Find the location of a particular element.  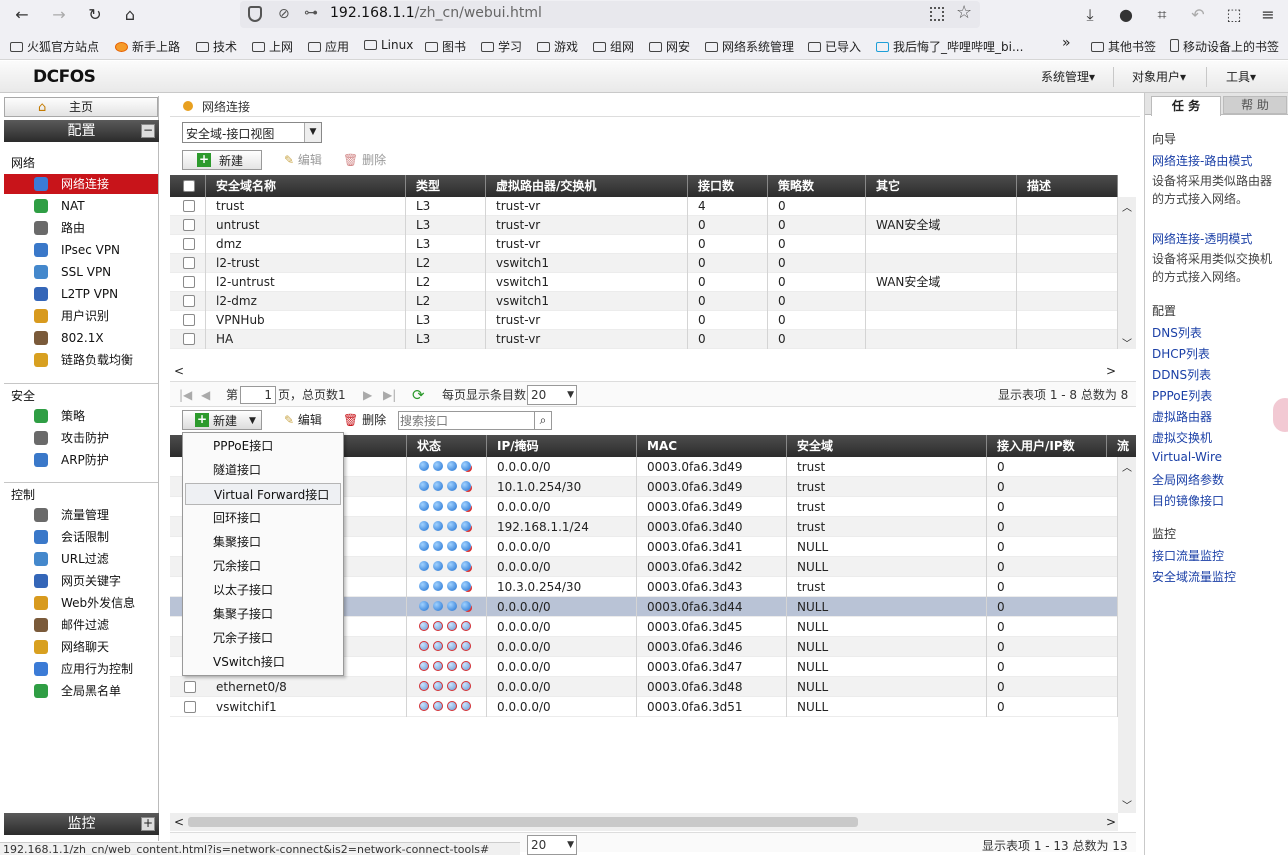

col-type: 类型 is located at coordinates (446, 186).